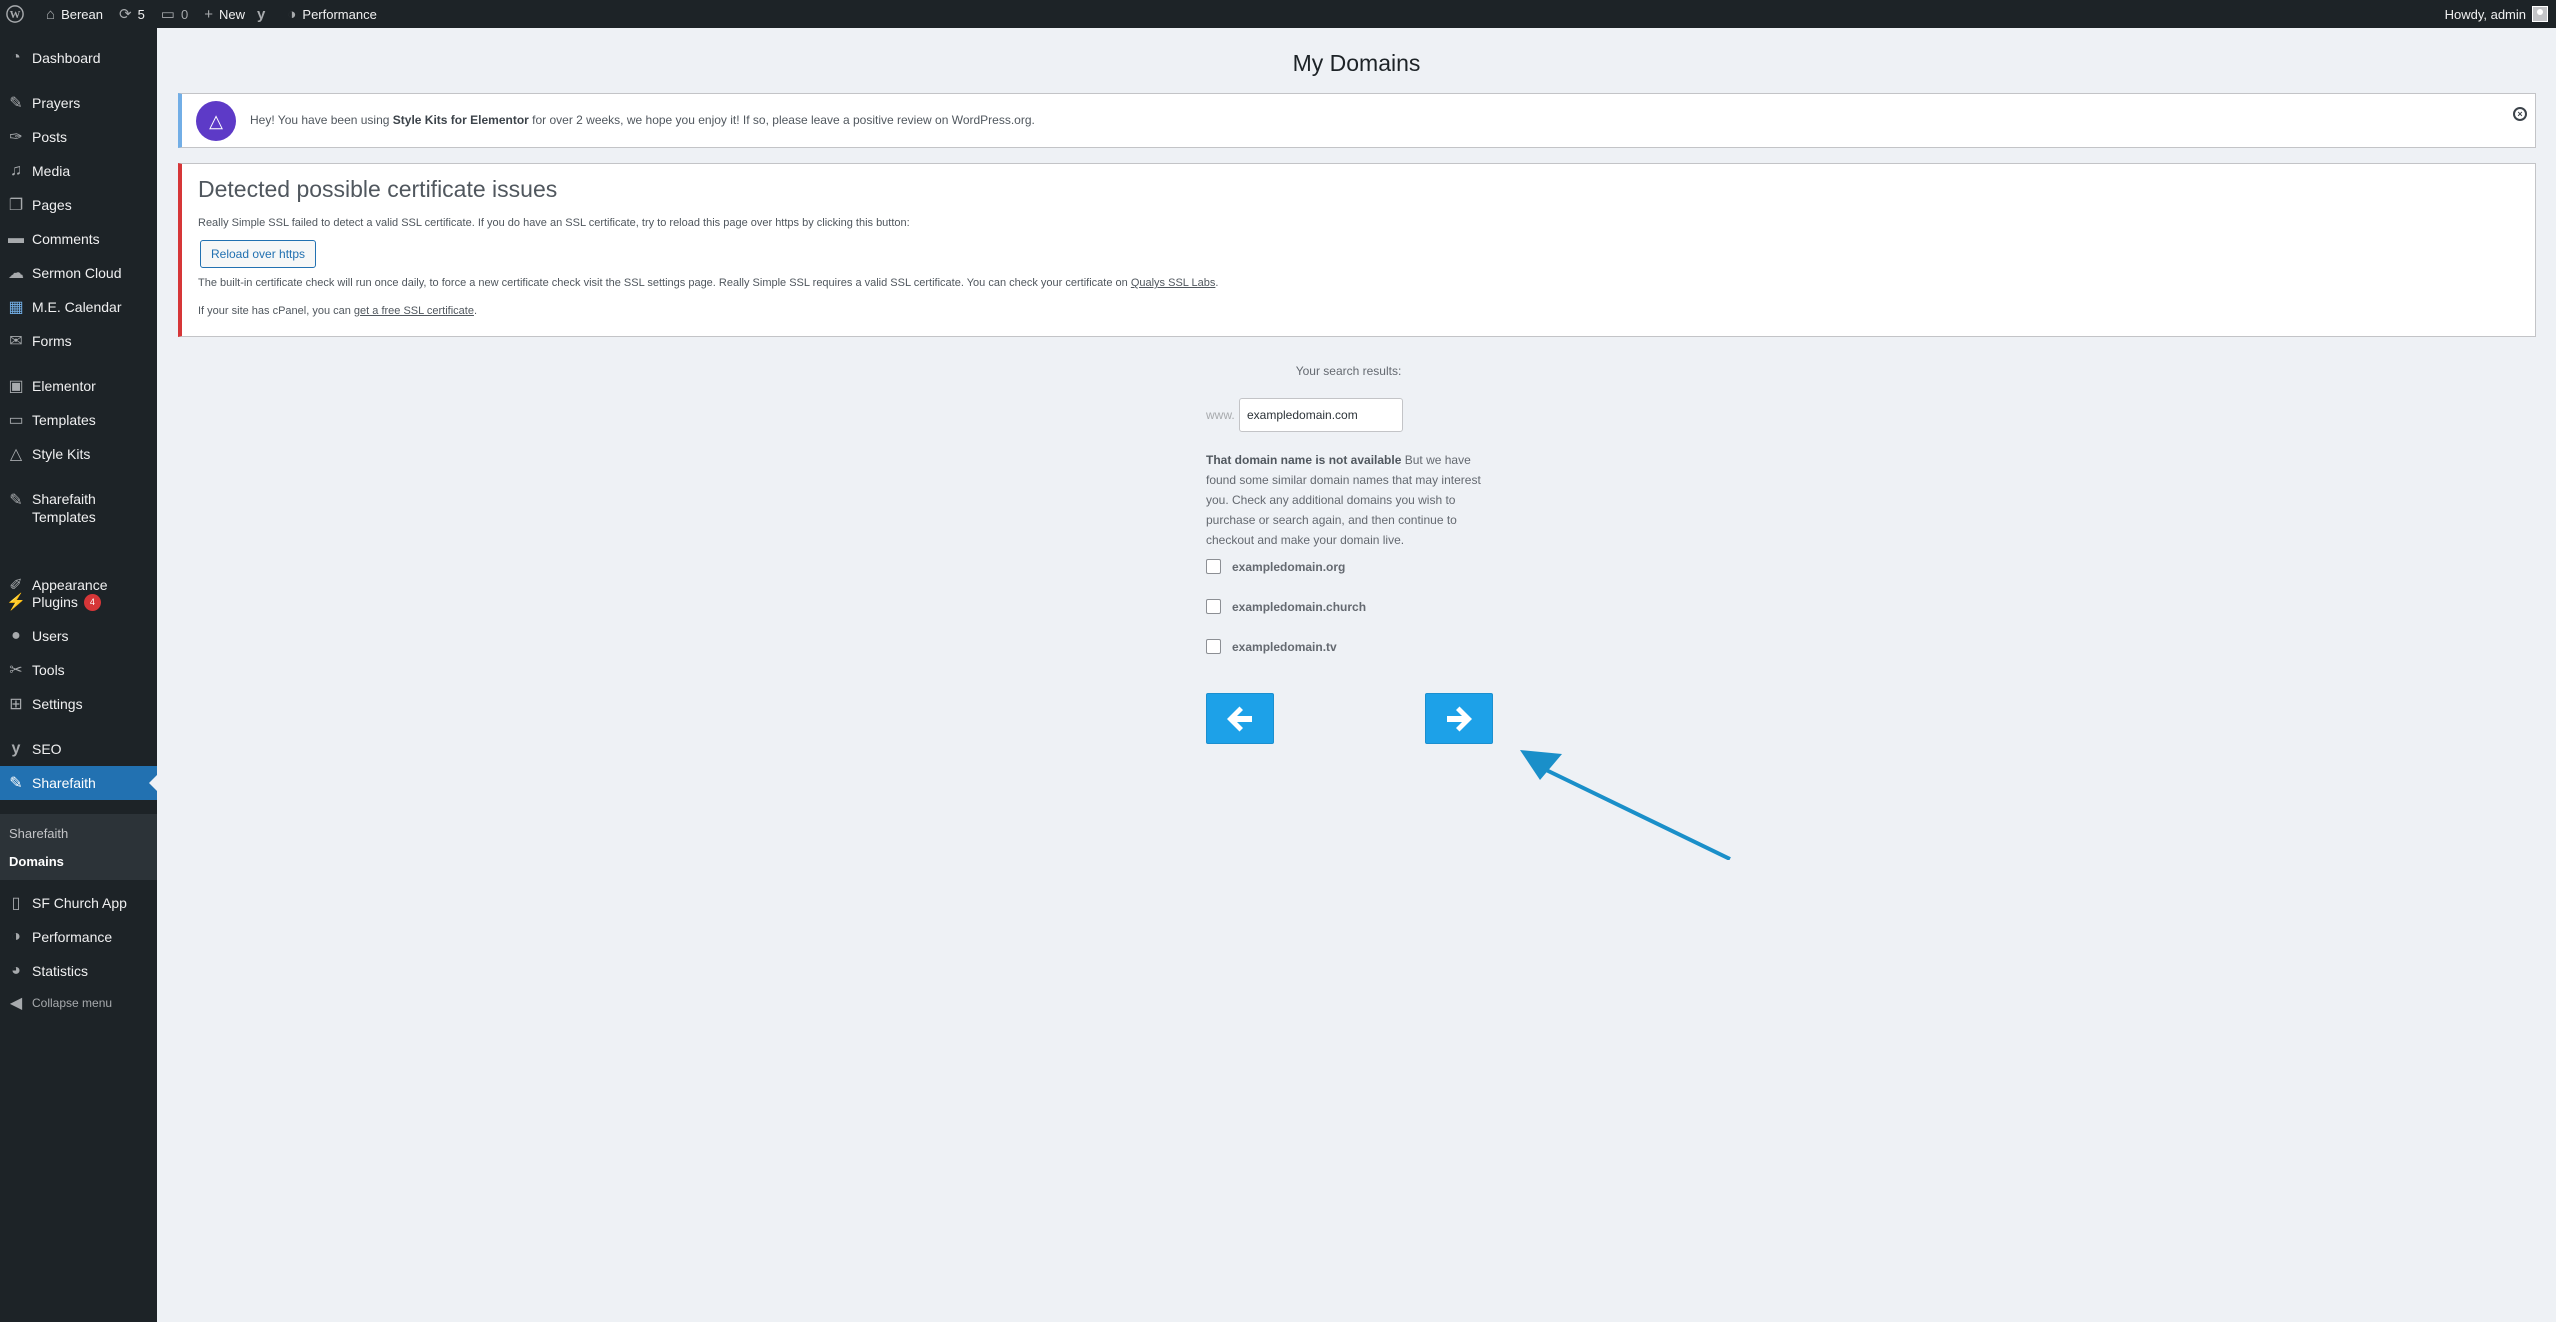 Image resolution: width=2556 pixels, height=1322 pixels. I want to click on comment-bubble-icon: ▭, so click(167, 14).